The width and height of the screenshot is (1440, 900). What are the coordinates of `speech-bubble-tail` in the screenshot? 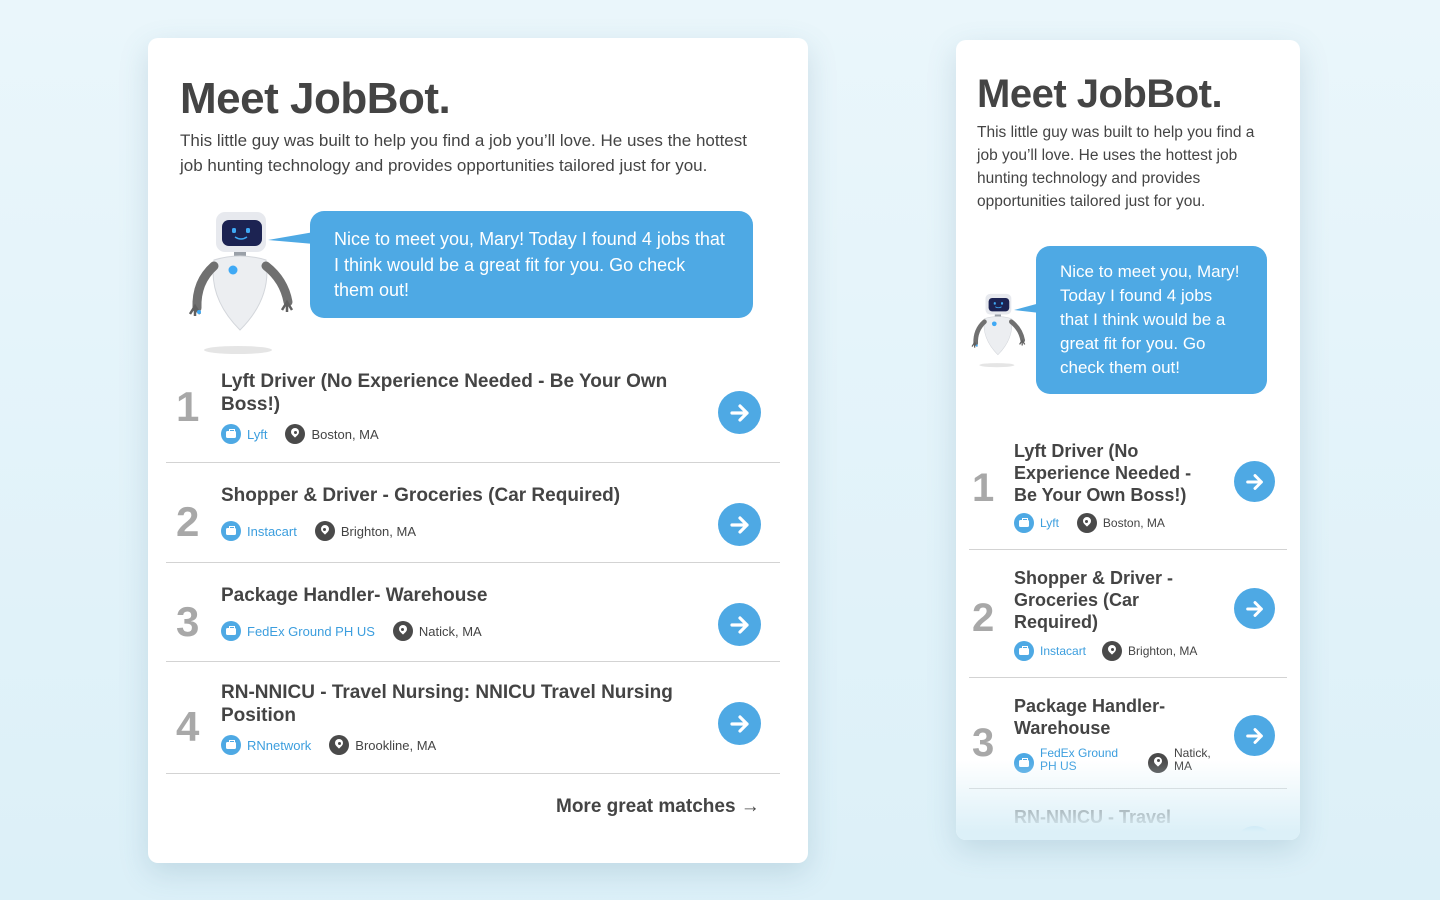 It's located at (291, 238).